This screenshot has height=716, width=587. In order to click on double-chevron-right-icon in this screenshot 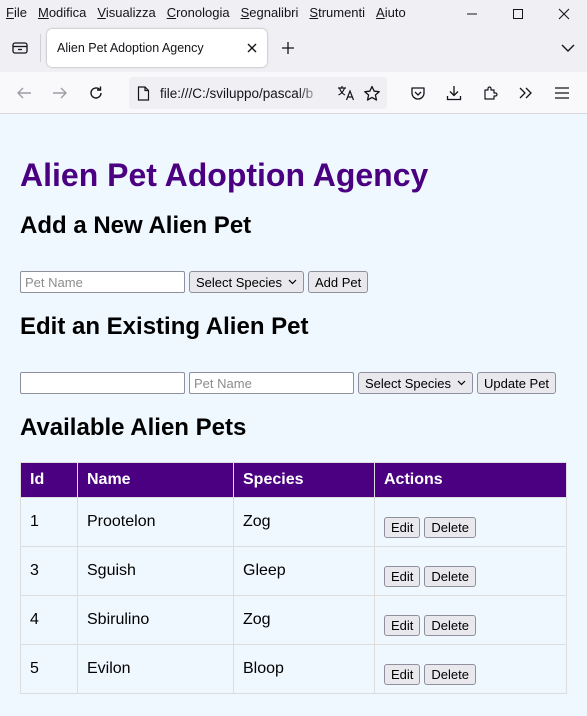, I will do `click(525, 93)`.